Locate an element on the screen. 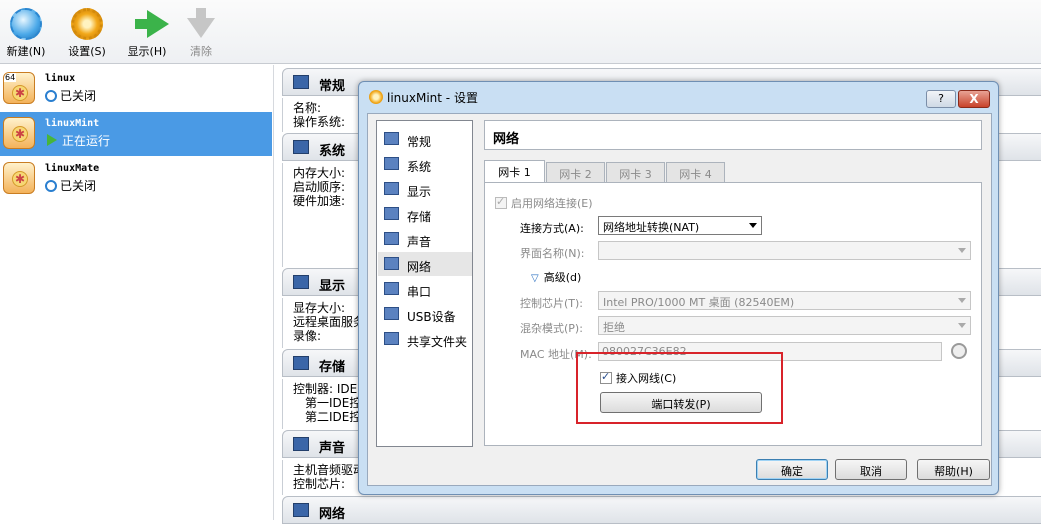 The height and width of the screenshot is (524, 1041). category-general: 常规 is located at coordinates (425, 139).